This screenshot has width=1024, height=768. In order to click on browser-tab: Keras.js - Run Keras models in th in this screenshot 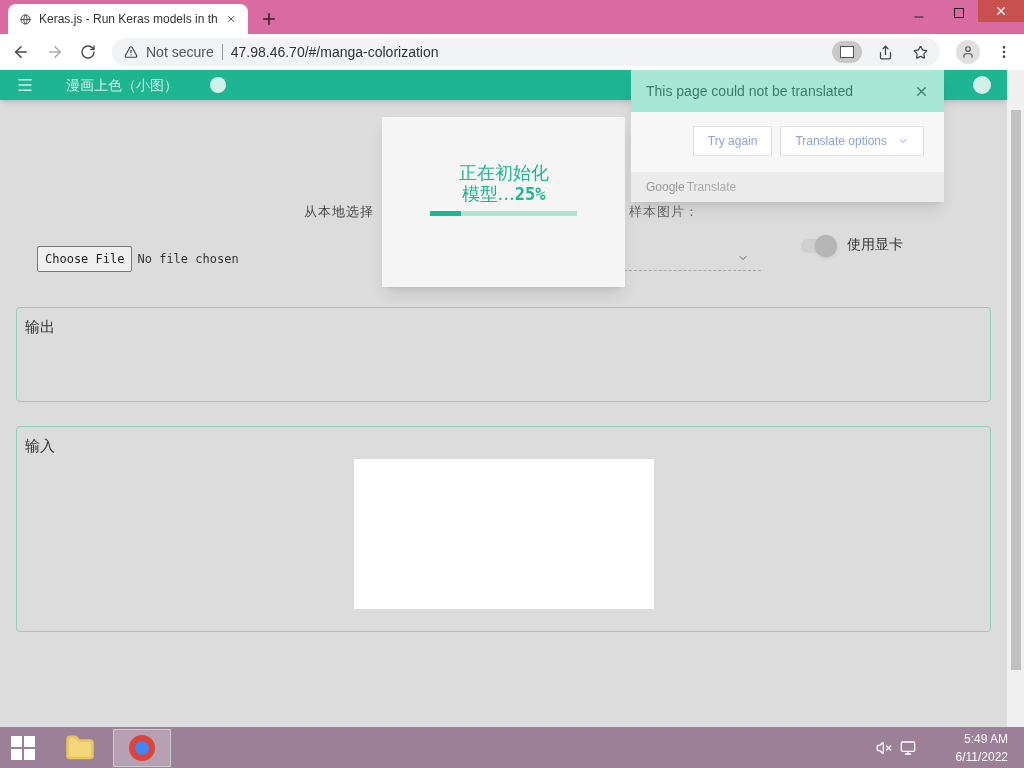, I will do `click(128, 19)`.